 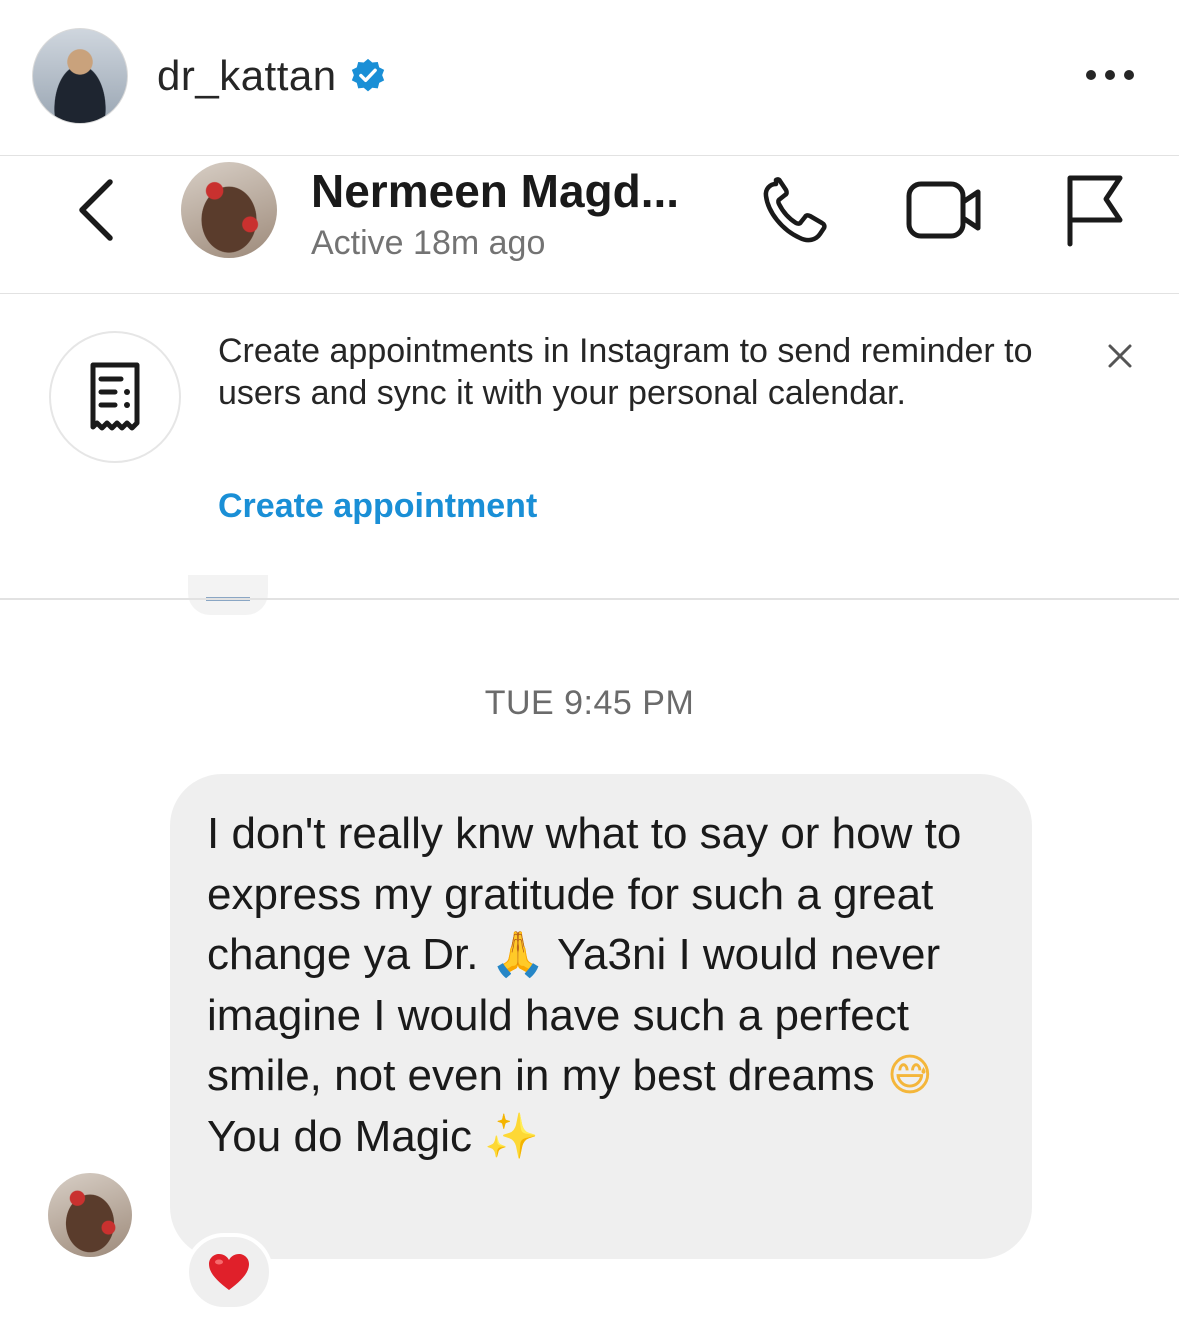 I want to click on contact-avatar, so click(x=229, y=210).